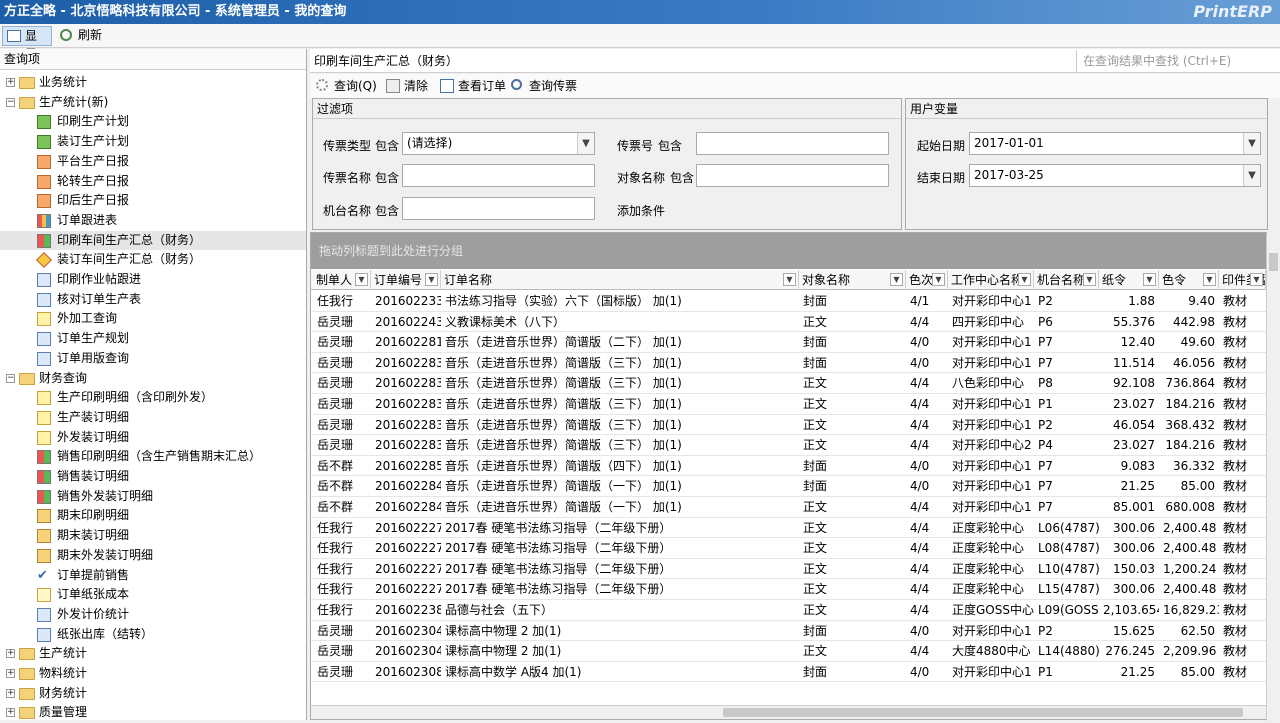 The image size is (1280, 723). What do you see at coordinates (153, 713) in the screenshot?
I see `tree-folder: + 质量管理` at bounding box center [153, 713].